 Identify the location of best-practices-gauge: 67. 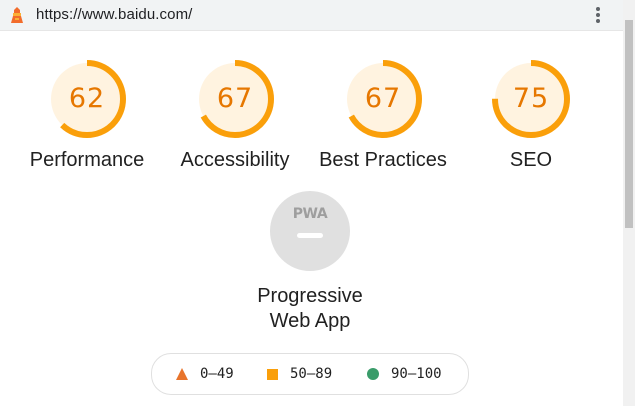
(383, 99).